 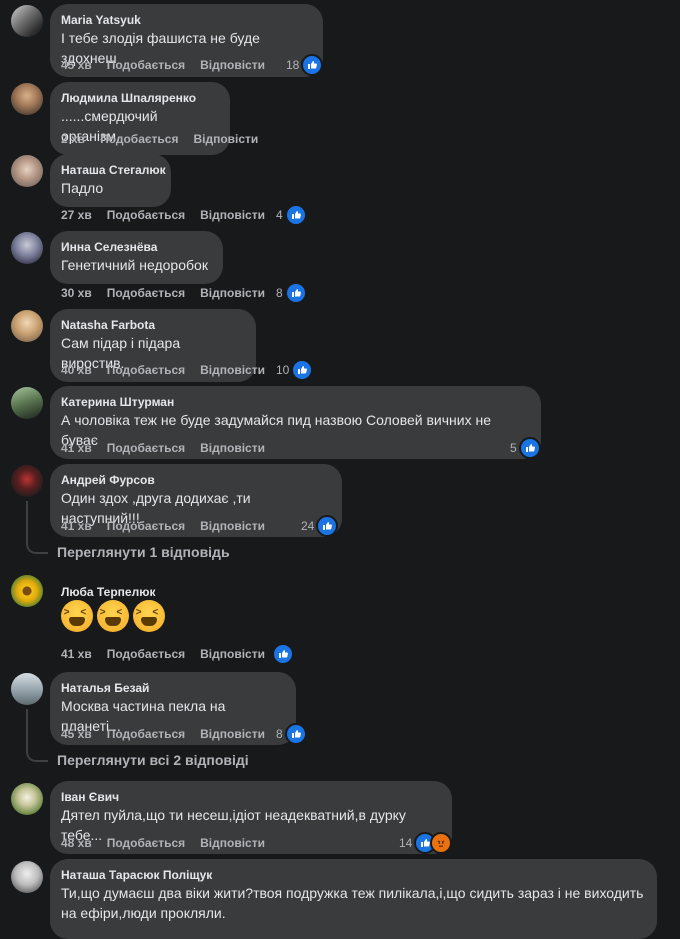 I want to click on comment-time: 27 хв, so click(x=76, y=215).